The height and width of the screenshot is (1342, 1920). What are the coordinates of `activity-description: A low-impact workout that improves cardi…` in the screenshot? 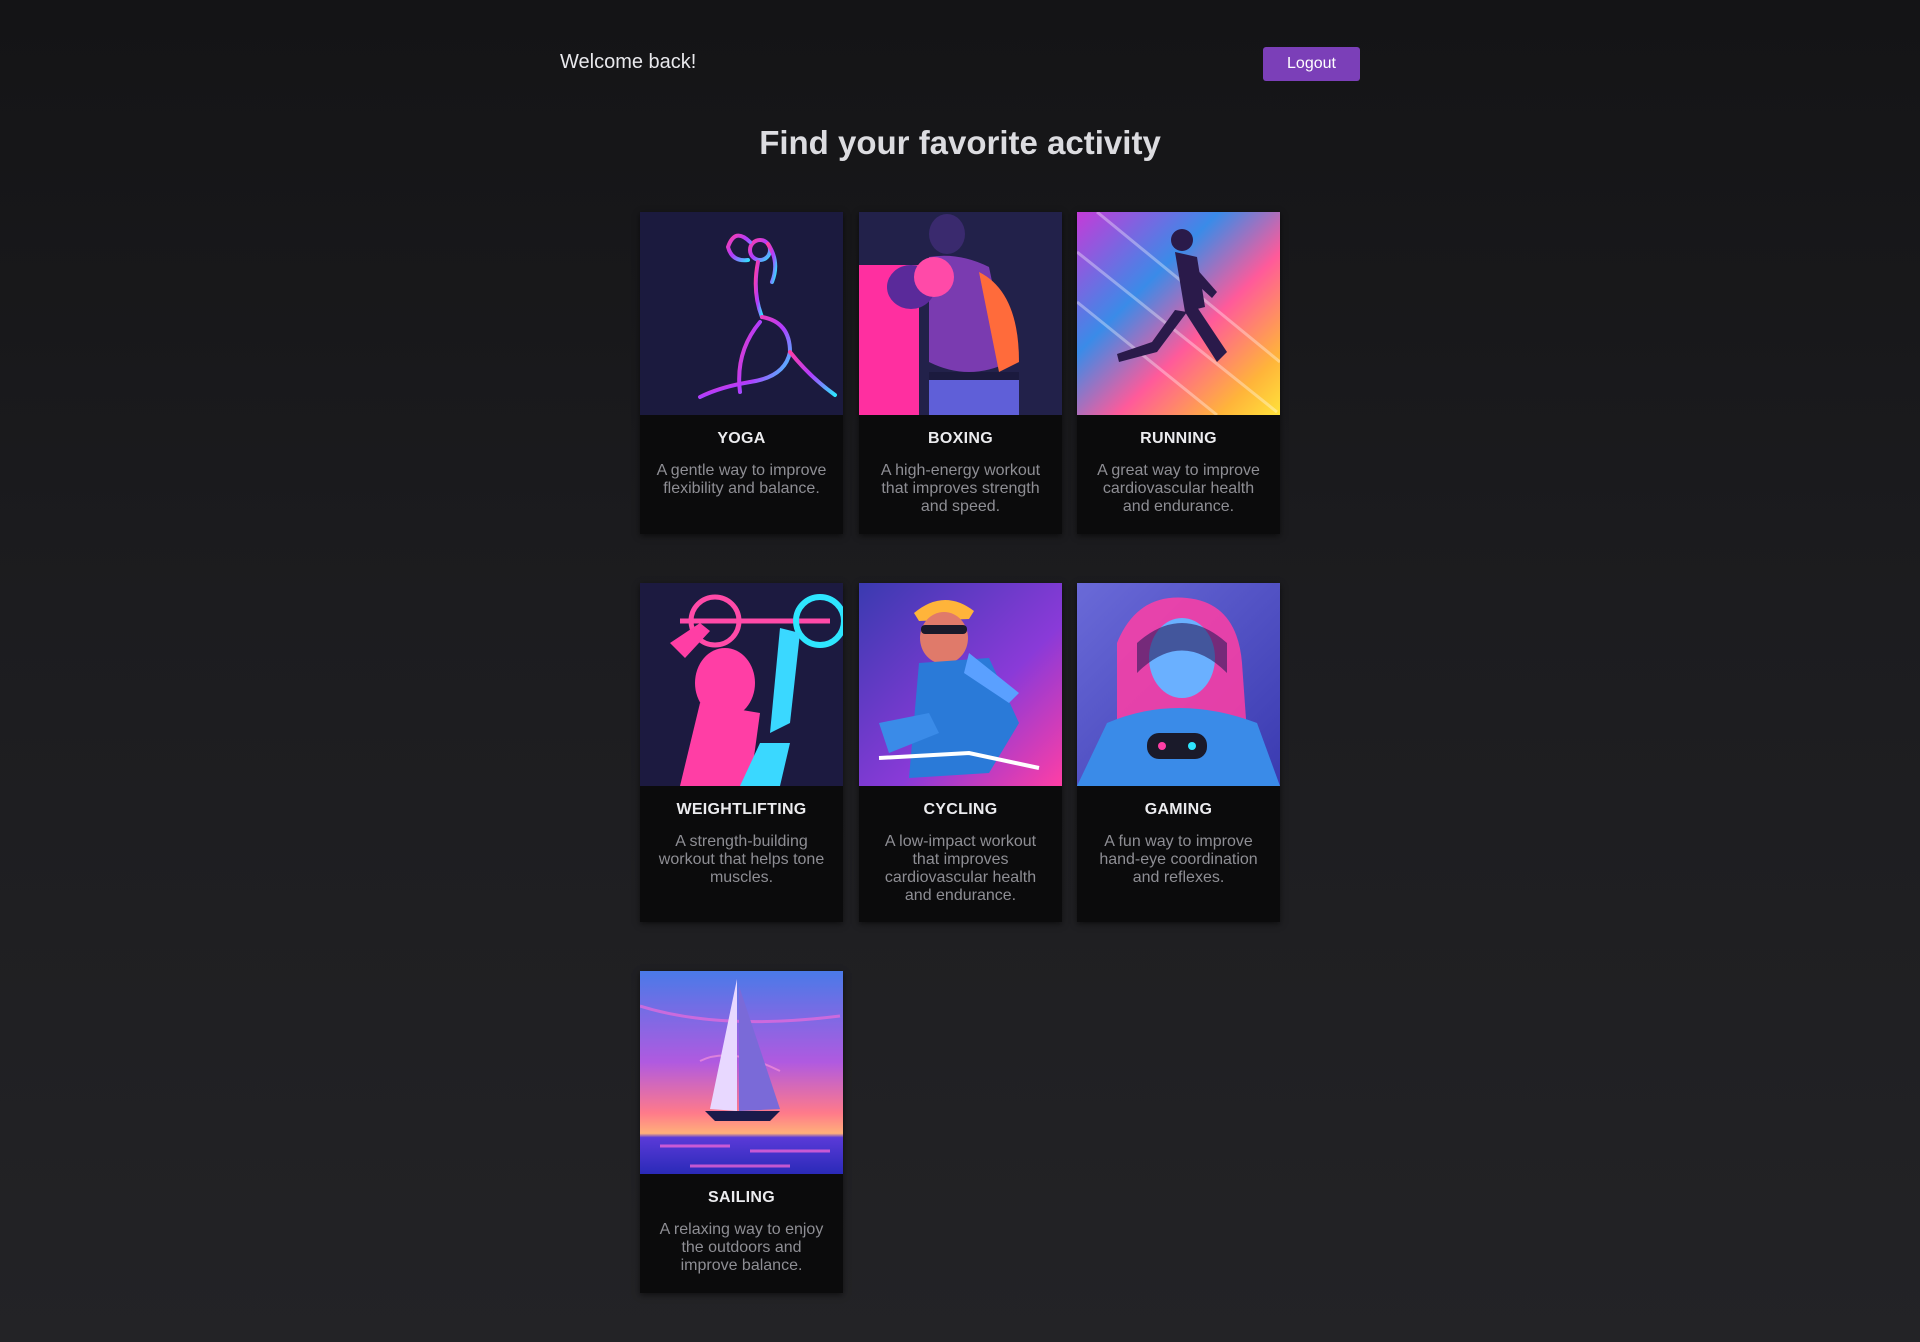 It's located at (960, 868).